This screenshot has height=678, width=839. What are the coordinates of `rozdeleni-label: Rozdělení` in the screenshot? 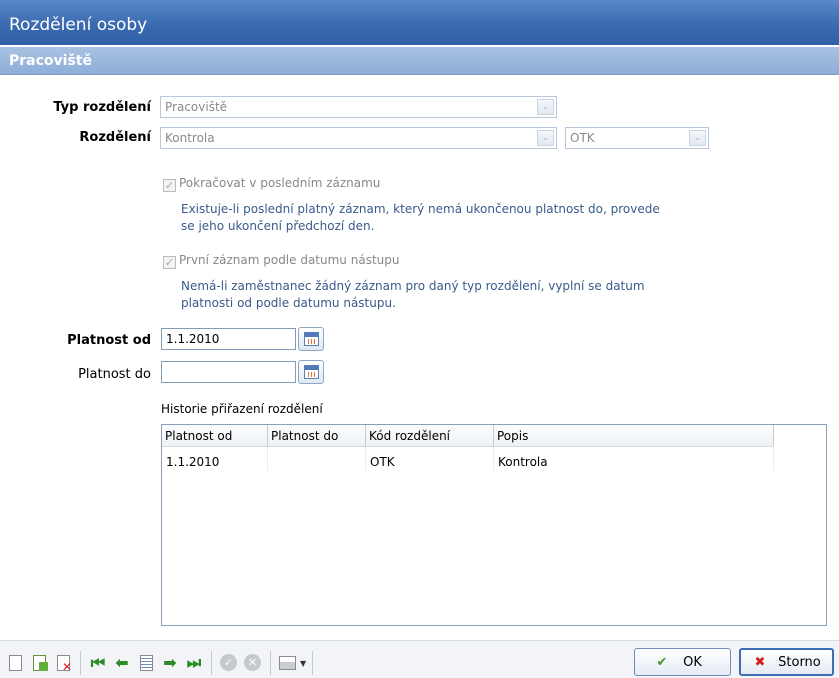 It's located at (115, 137).